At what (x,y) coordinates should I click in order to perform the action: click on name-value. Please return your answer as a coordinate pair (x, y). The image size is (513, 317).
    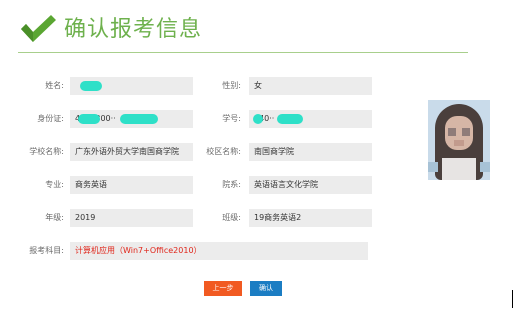
    Looking at the image, I should click on (131, 86).